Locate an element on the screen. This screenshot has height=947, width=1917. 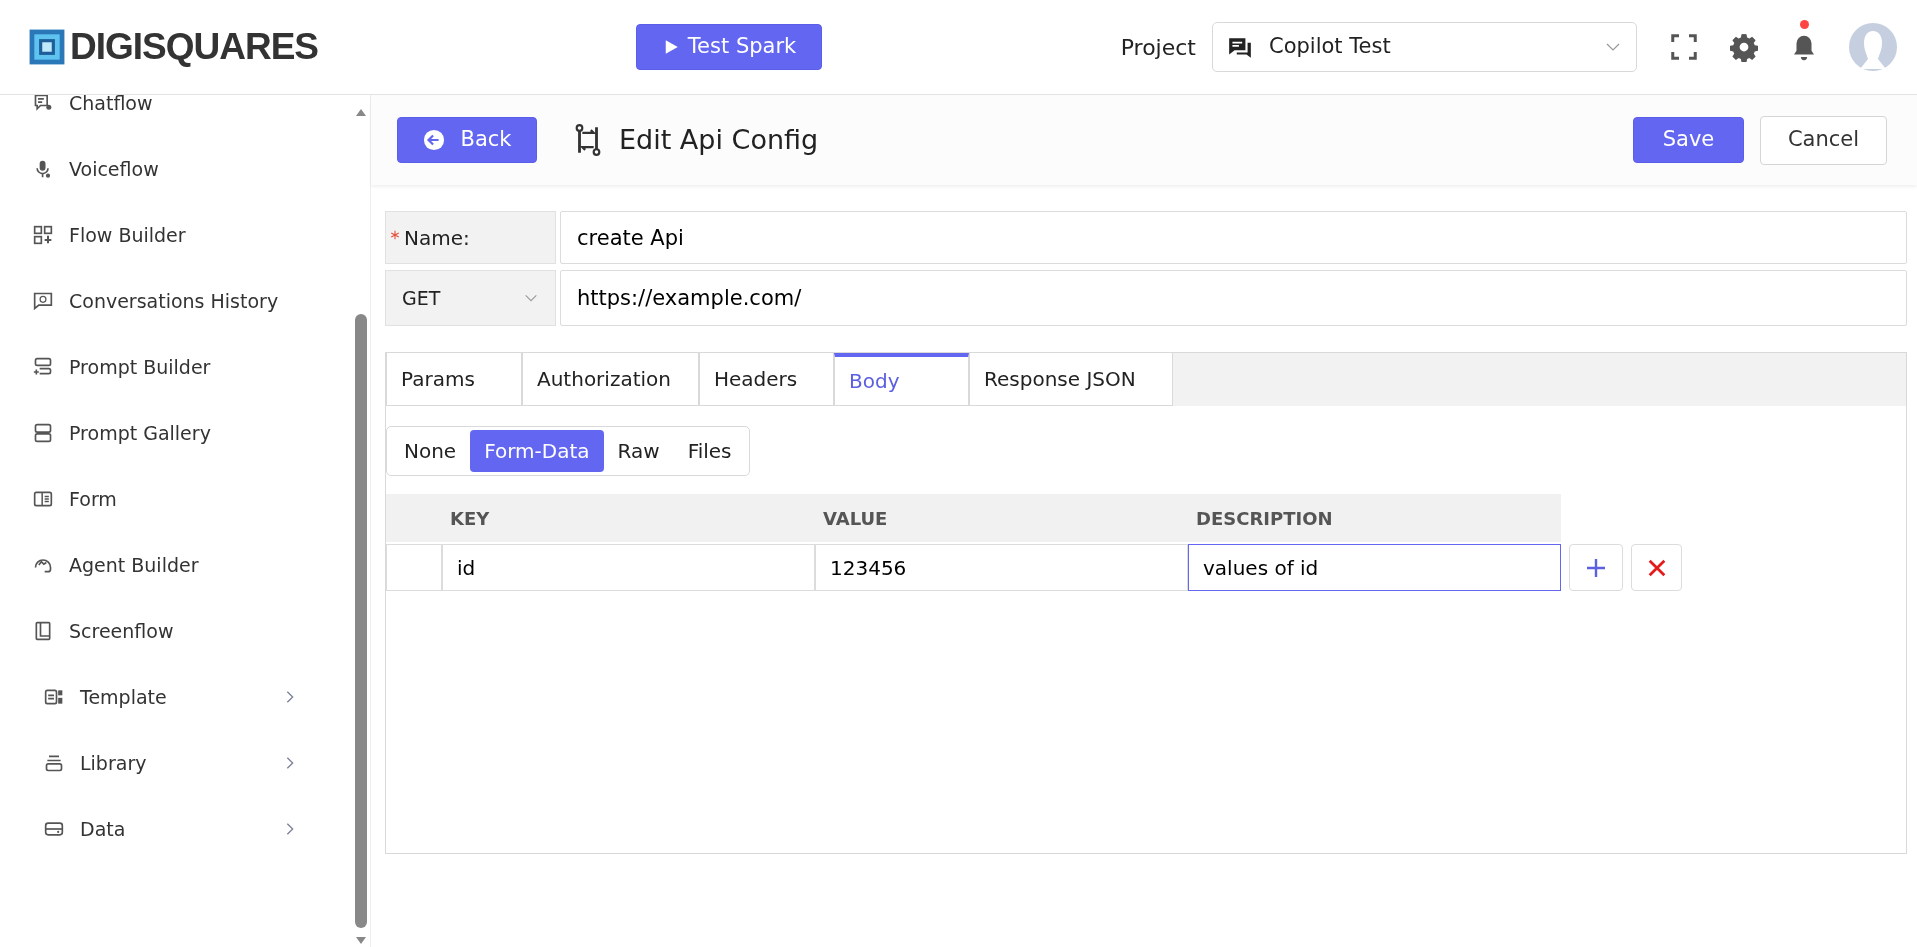
column-header: KEY is located at coordinates (628, 518).